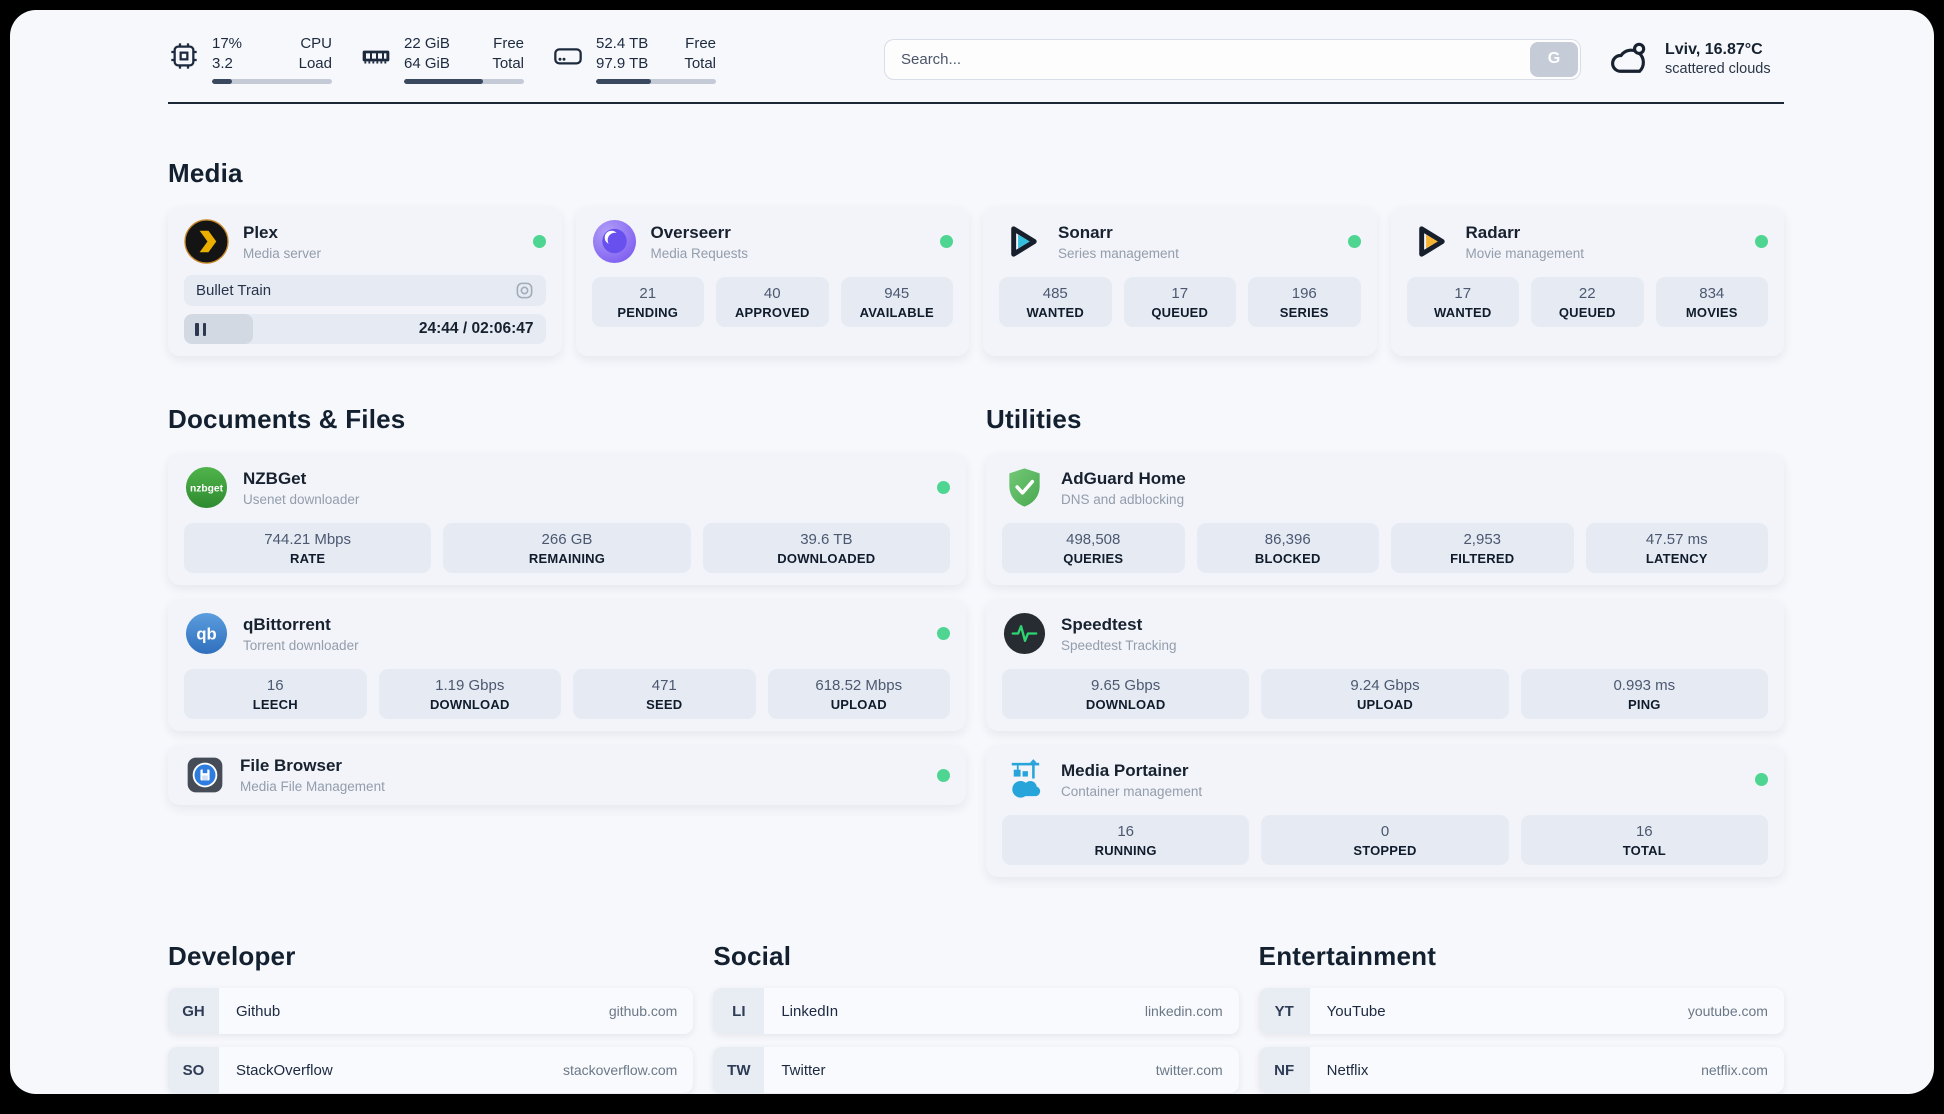 This screenshot has height=1114, width=1944. Describe the element at coordinates (1119, 645) in the screenshot. I see `app-subtitle: Speedtest Tracking` at that location.